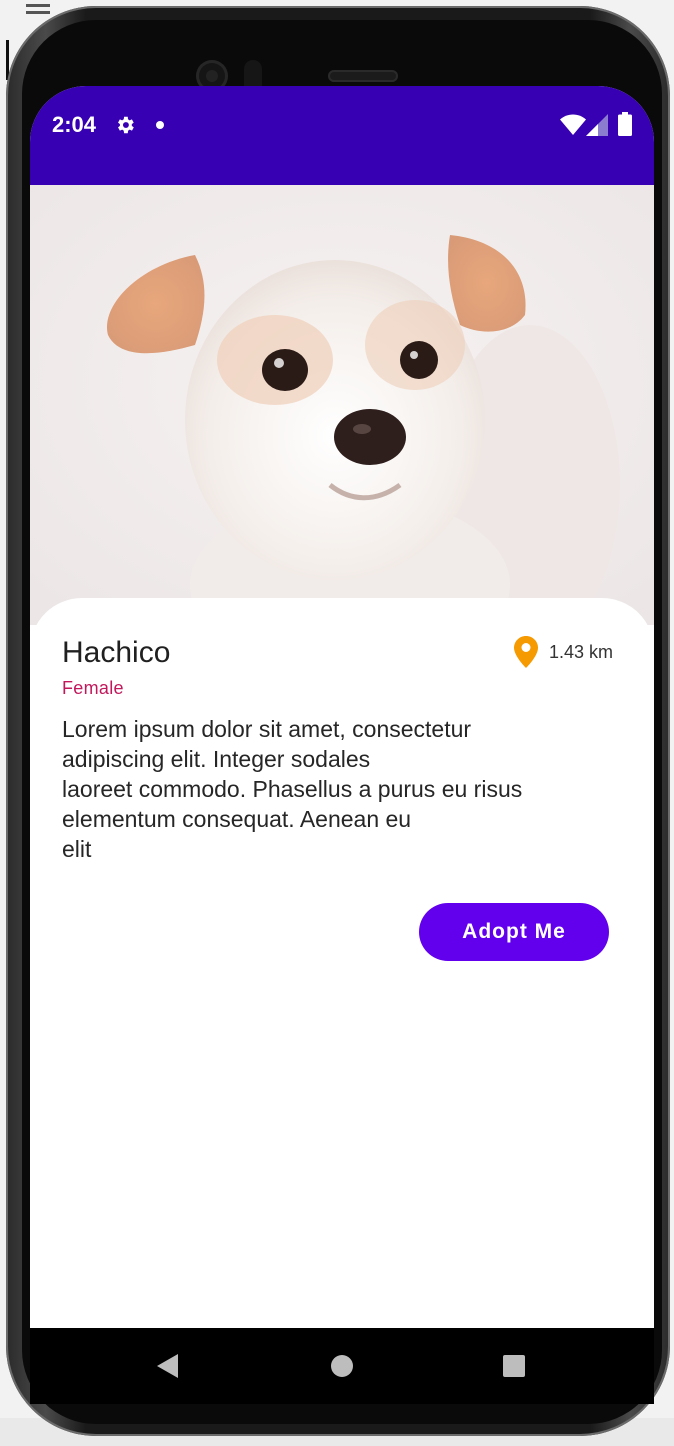  I want to click on location-pin-icon, so click(526, 652).